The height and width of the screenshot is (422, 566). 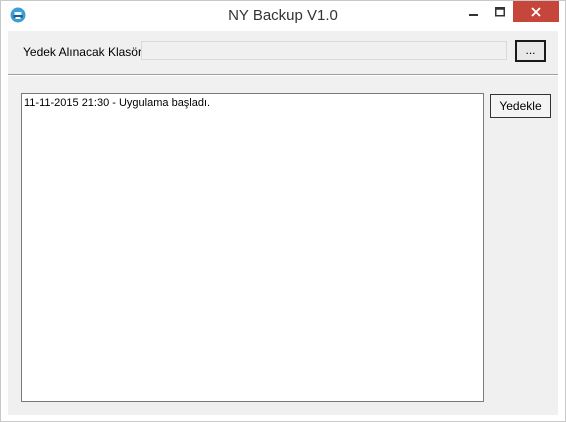 I want to click on minimize-icon, so click(x=473, y=14).